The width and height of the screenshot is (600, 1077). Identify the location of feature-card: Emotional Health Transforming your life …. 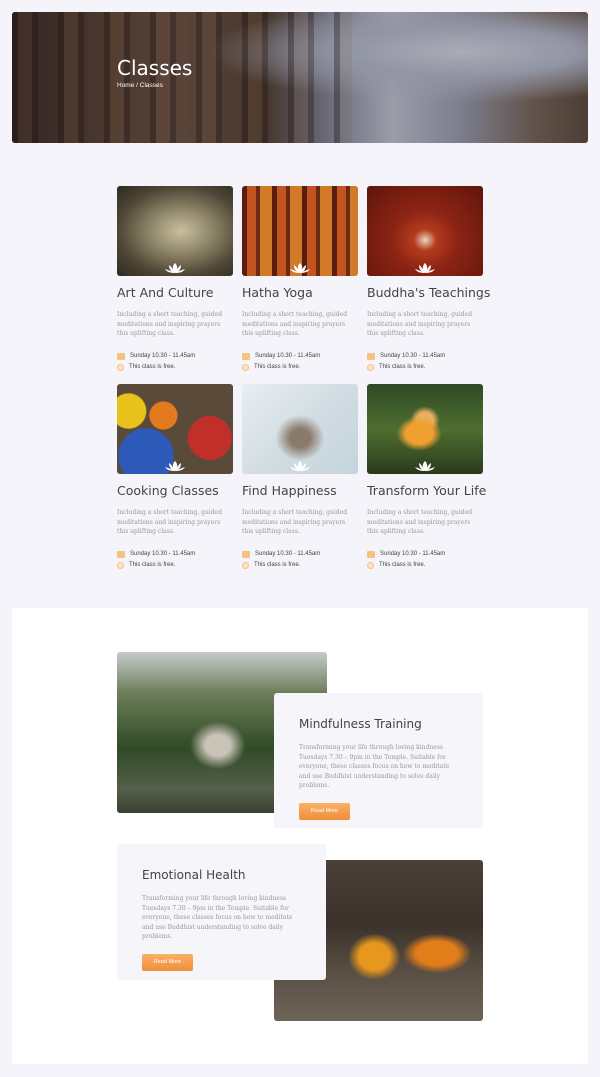
(221, 912).